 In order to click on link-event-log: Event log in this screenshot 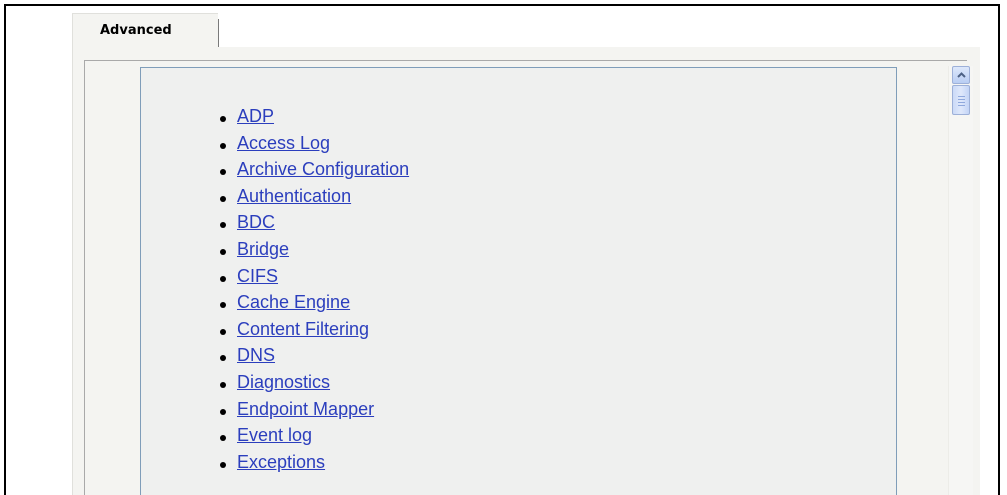, I will do `click(274, 435)`.